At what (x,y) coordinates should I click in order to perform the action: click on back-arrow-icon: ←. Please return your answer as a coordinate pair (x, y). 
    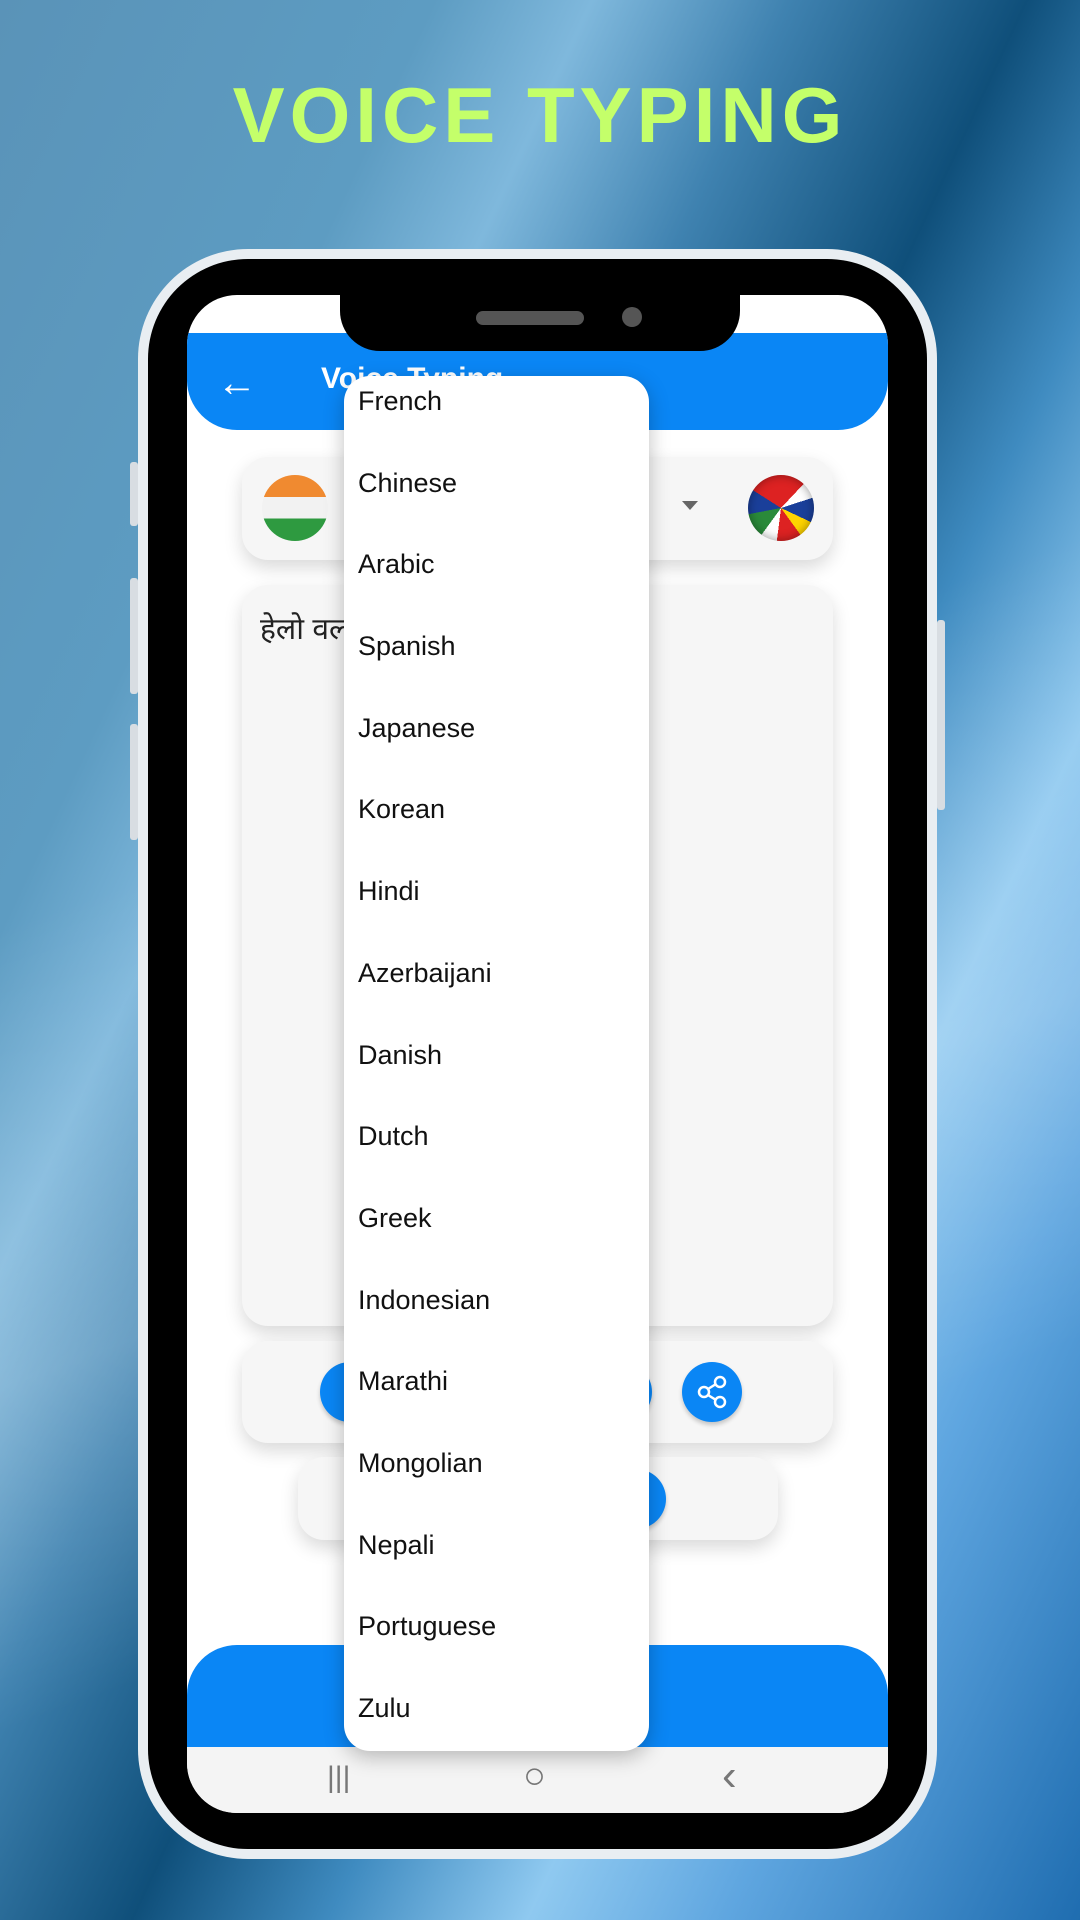
    Looking at the image, I should click on (237, 383).